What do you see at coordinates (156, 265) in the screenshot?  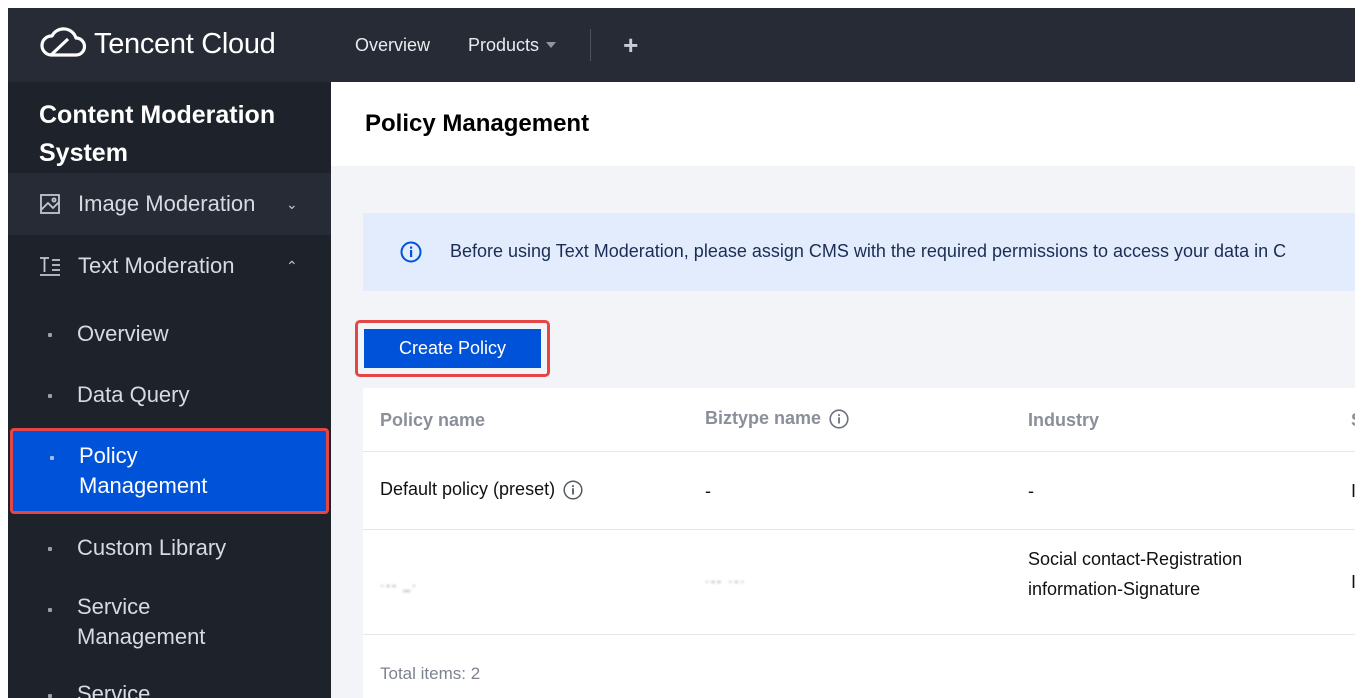 I see `sidebar-group-label: Text Moderation` at bounding box center [156, 265].